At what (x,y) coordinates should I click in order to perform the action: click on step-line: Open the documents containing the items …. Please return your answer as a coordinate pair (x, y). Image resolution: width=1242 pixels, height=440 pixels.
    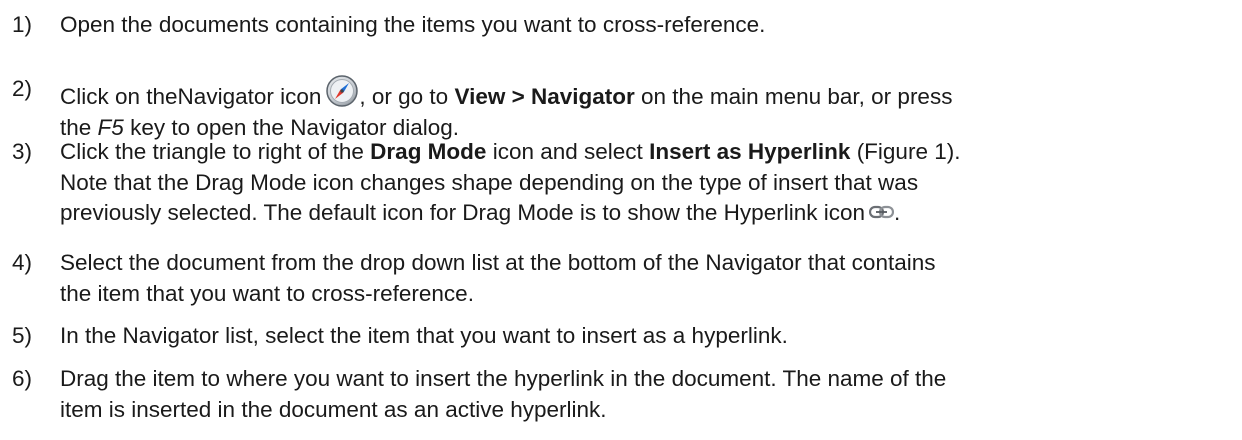
    Looking at the image, I should click on (413, 24).